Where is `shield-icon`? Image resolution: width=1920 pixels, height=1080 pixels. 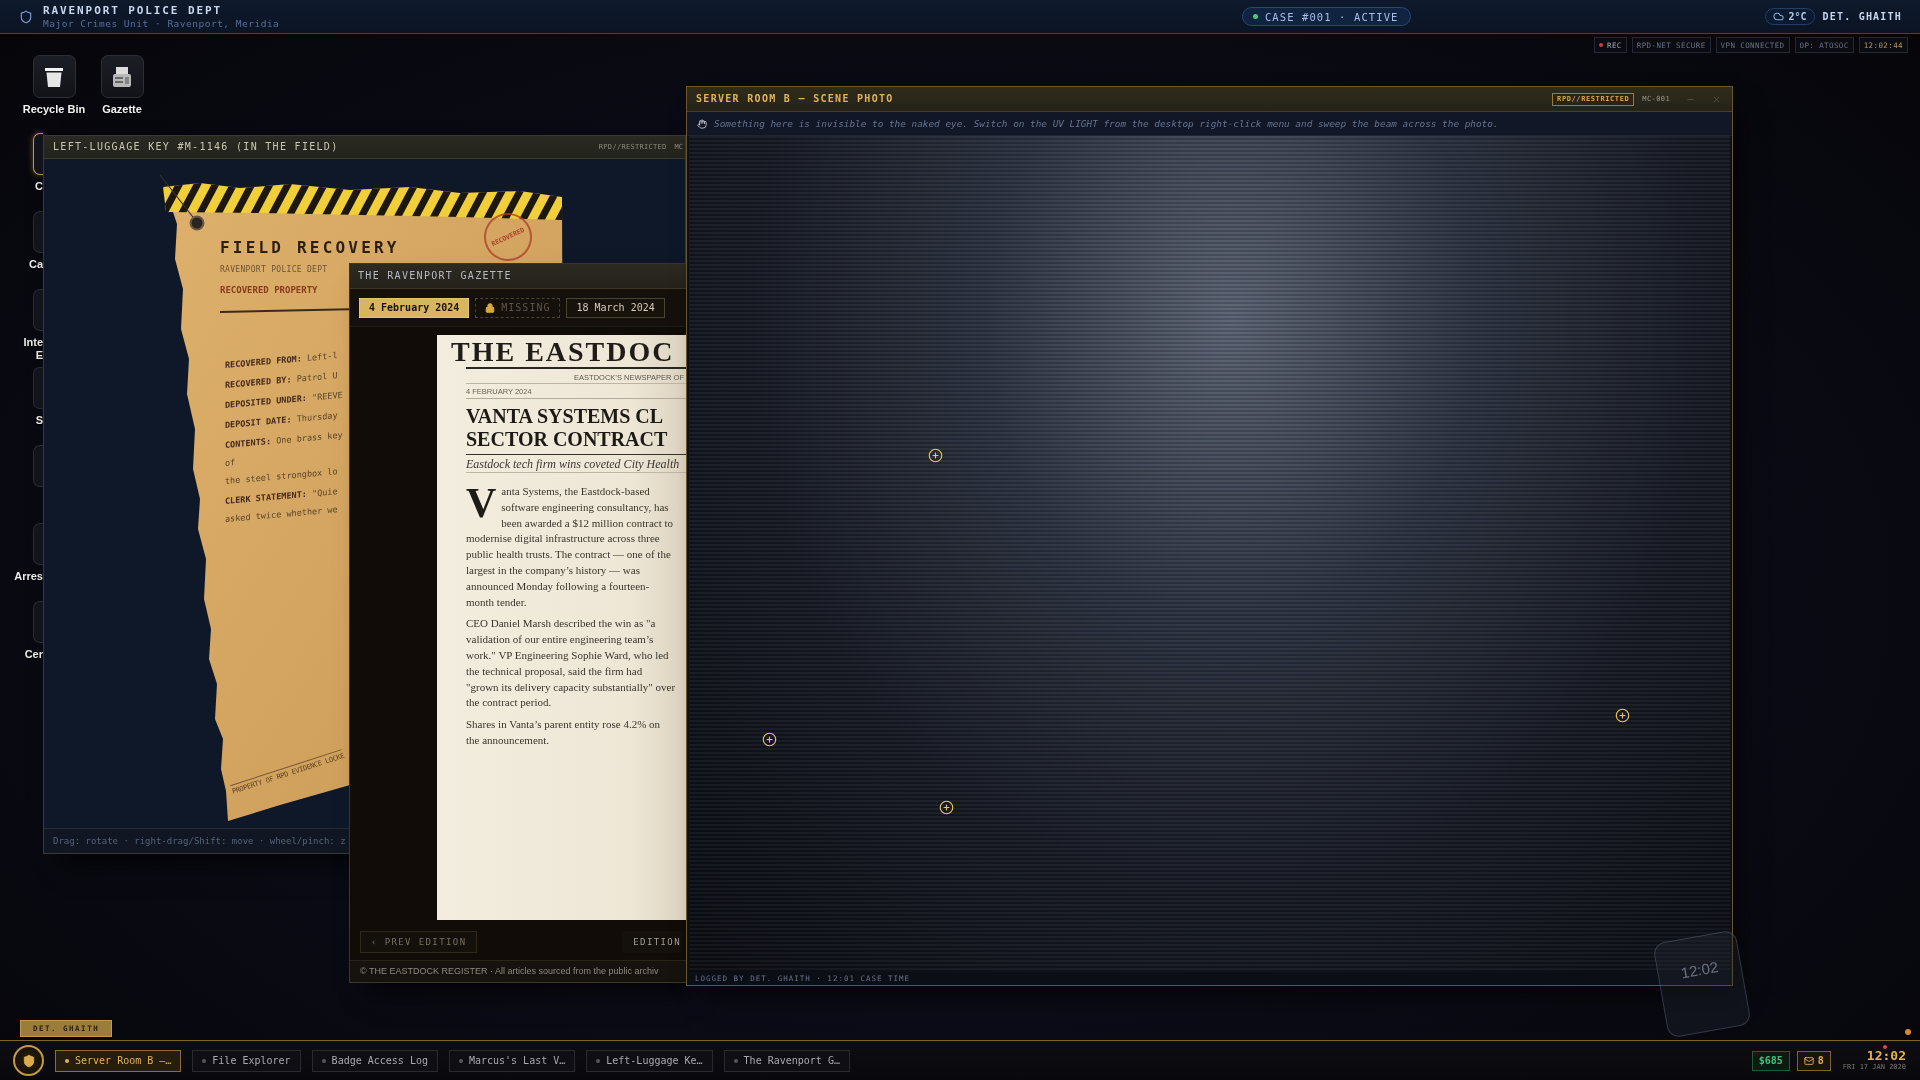
shield-icon is located at coordinates (26, 16).